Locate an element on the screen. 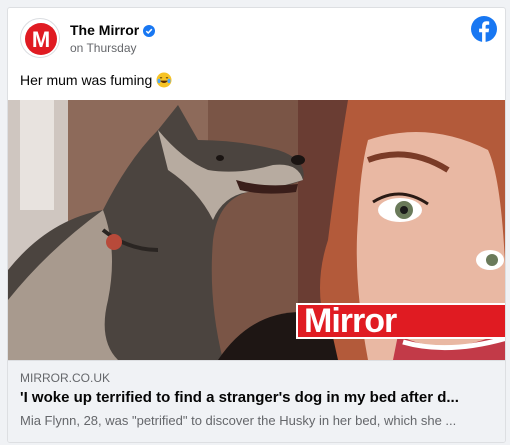 The height and width of the screenshot is (445, 510). post-header: M The Mirror on Thursday is located at coordinates (256, 38).